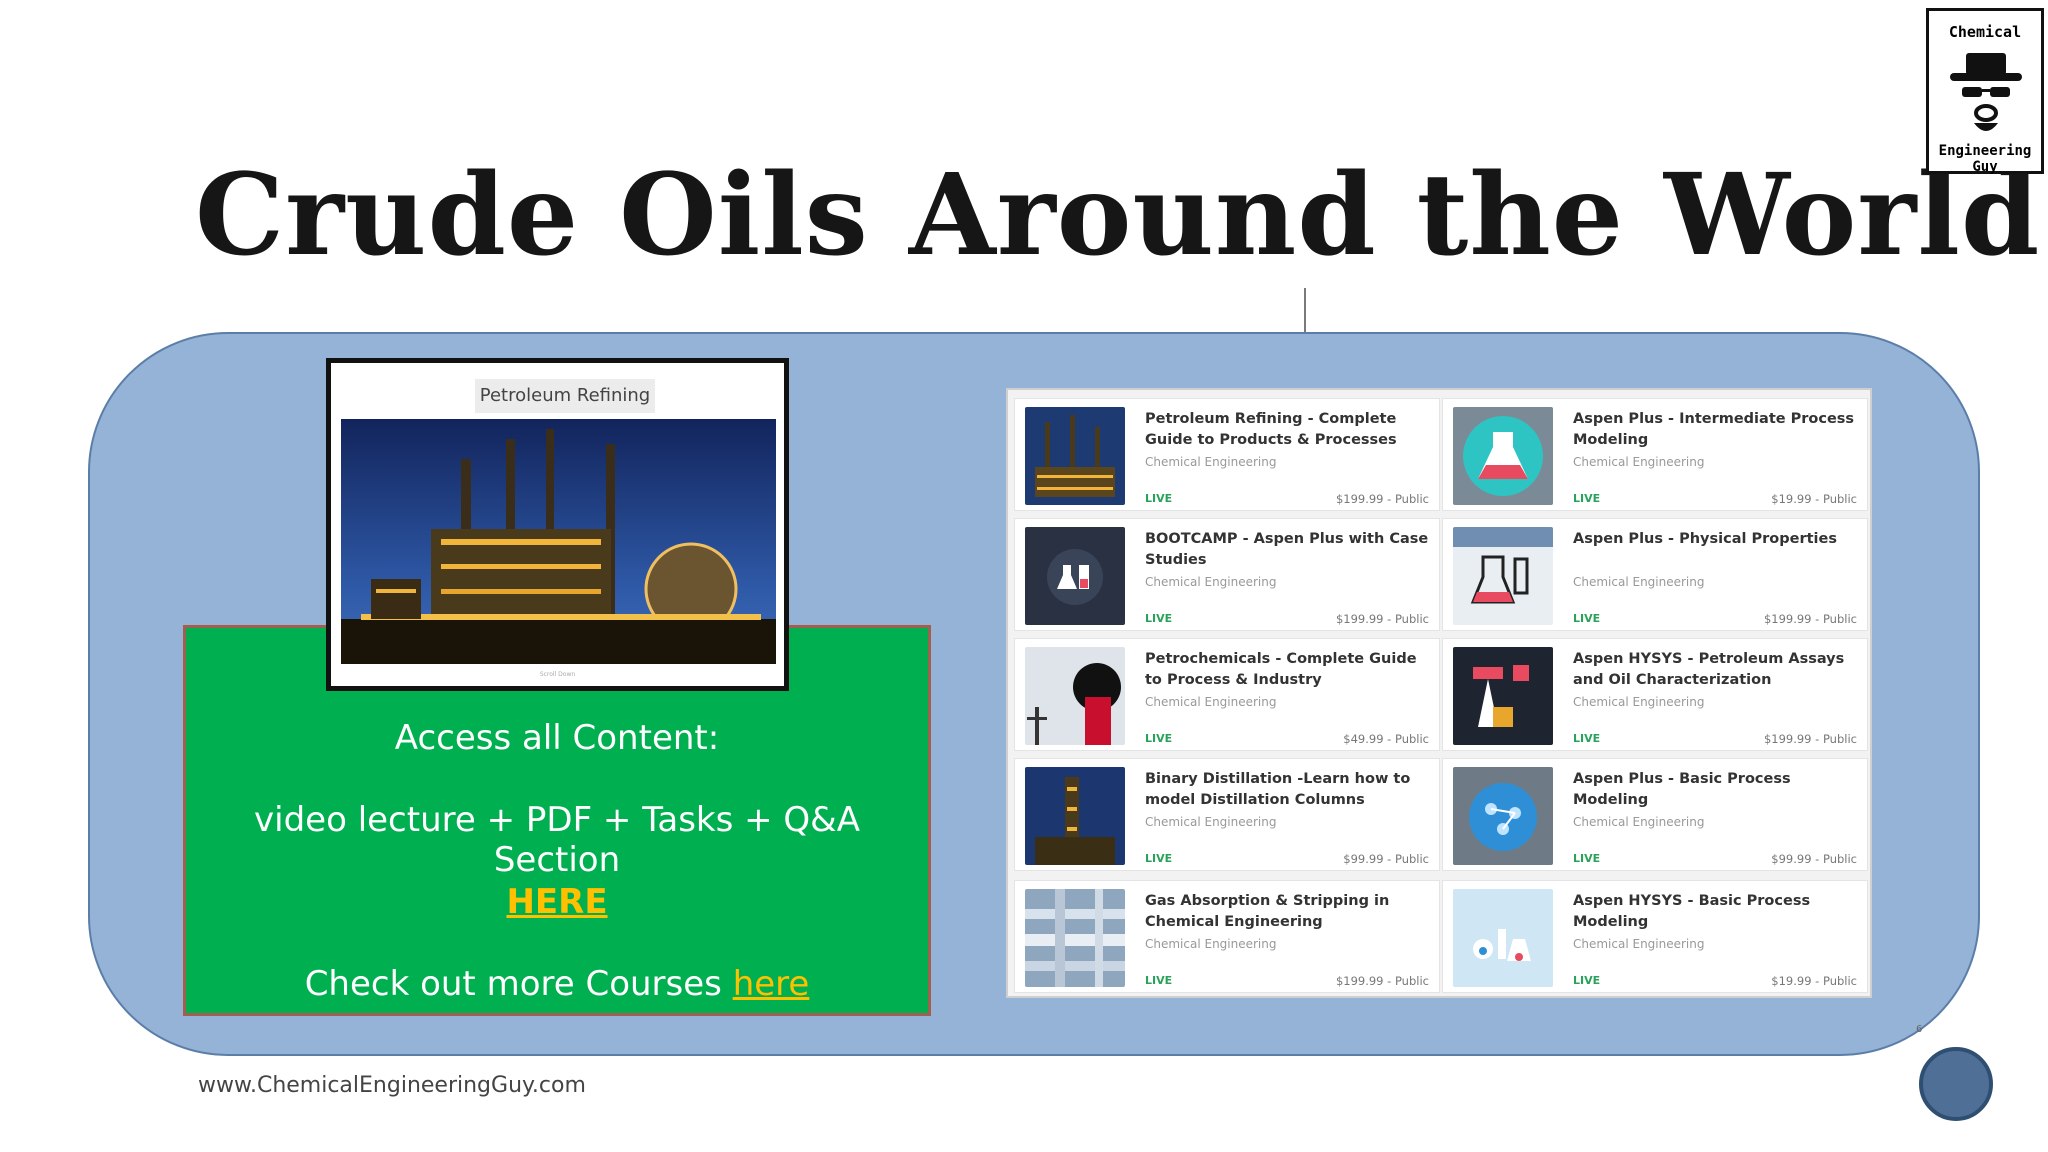  What do you see at coordinates (1717, 790) in the screenshot?
I see `course-title: Aspen Plus - Basic Process Modeling` at bounding box center [1717, 790].